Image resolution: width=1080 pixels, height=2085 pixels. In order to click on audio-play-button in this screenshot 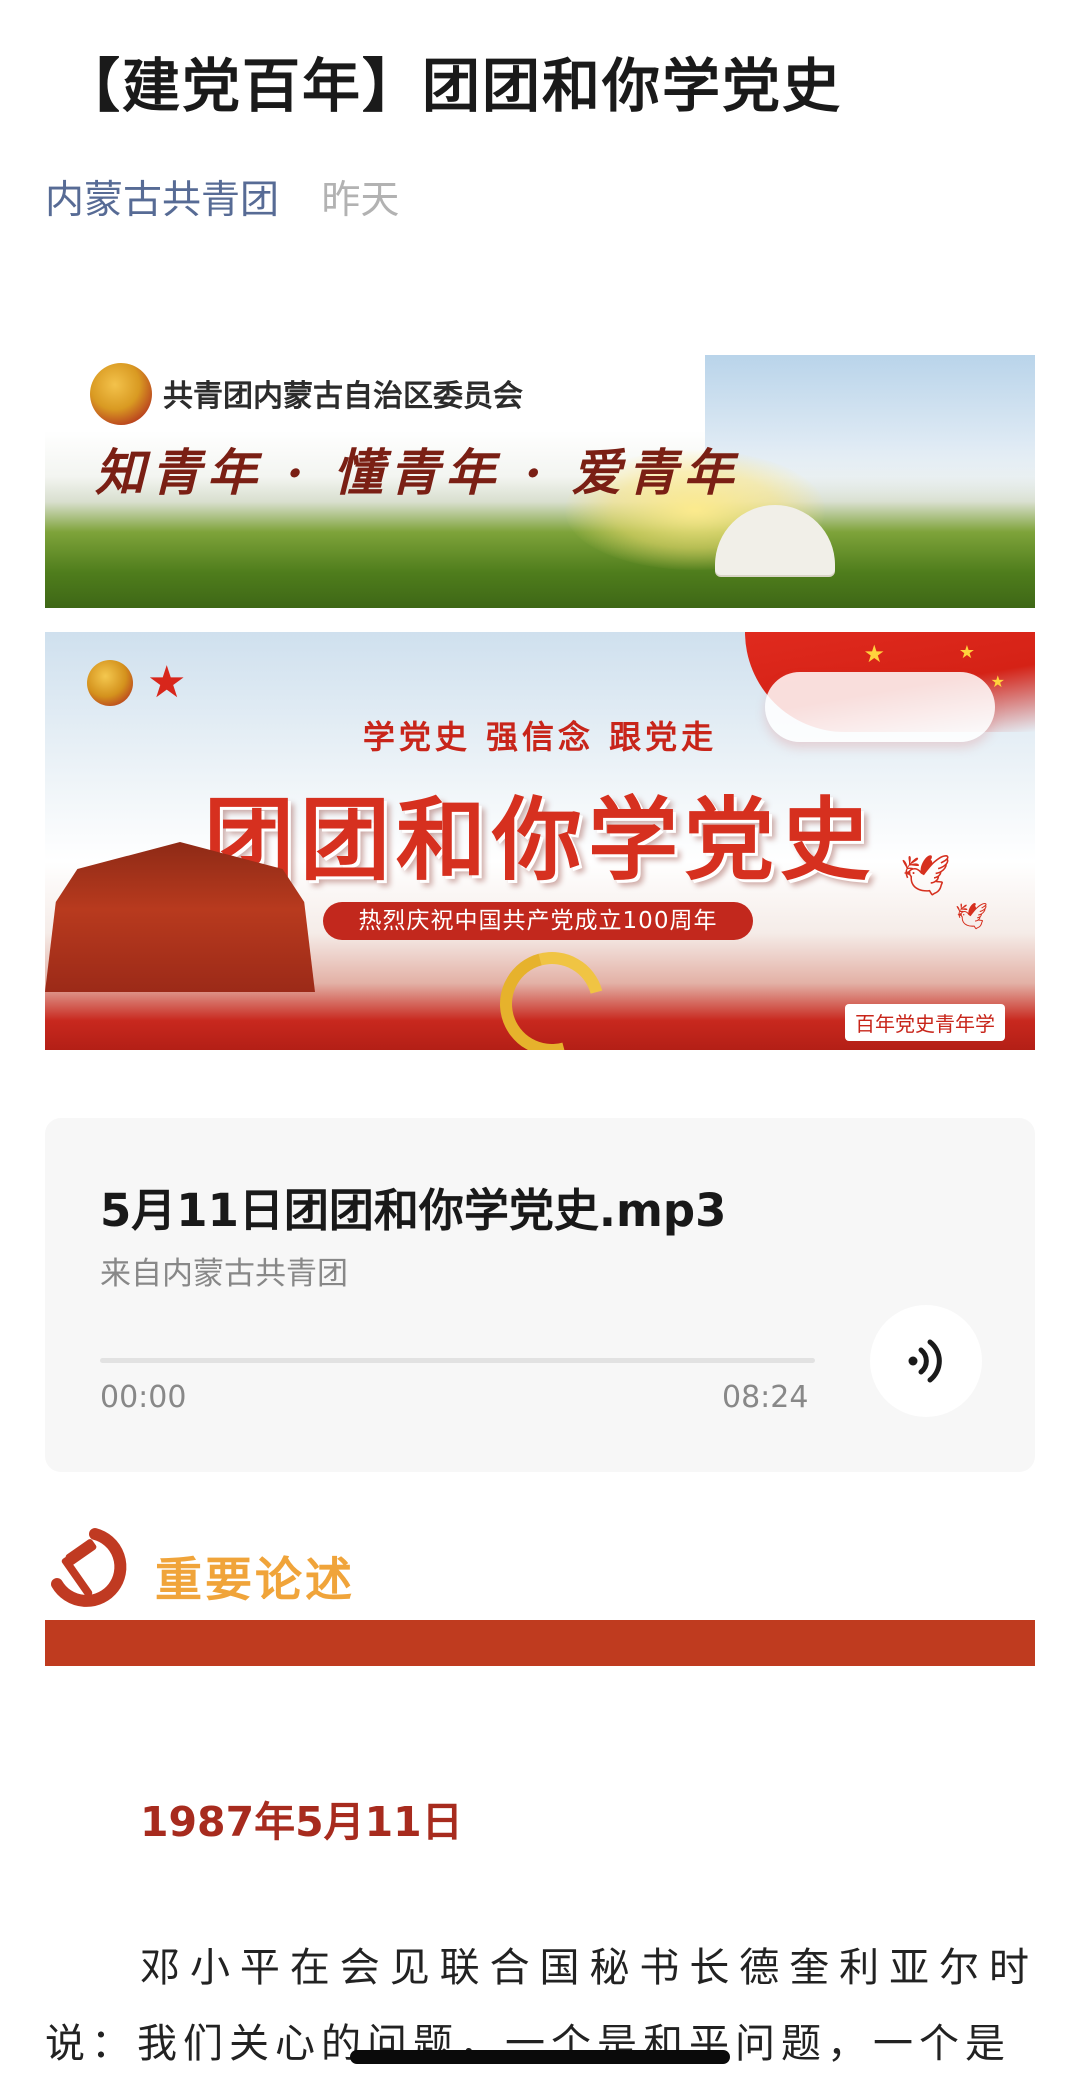, I will do `click(926, 1361)`.